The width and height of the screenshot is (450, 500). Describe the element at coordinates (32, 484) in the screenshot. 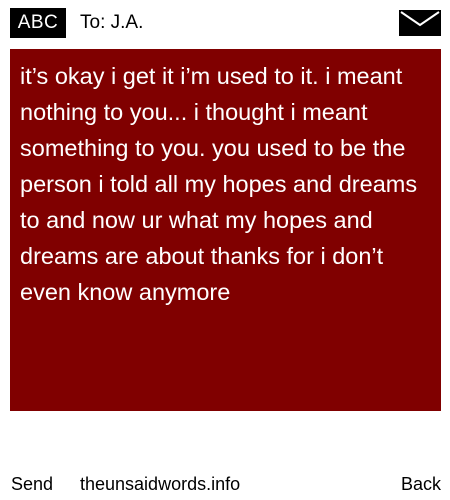

I see `send-button: Send` at that location.